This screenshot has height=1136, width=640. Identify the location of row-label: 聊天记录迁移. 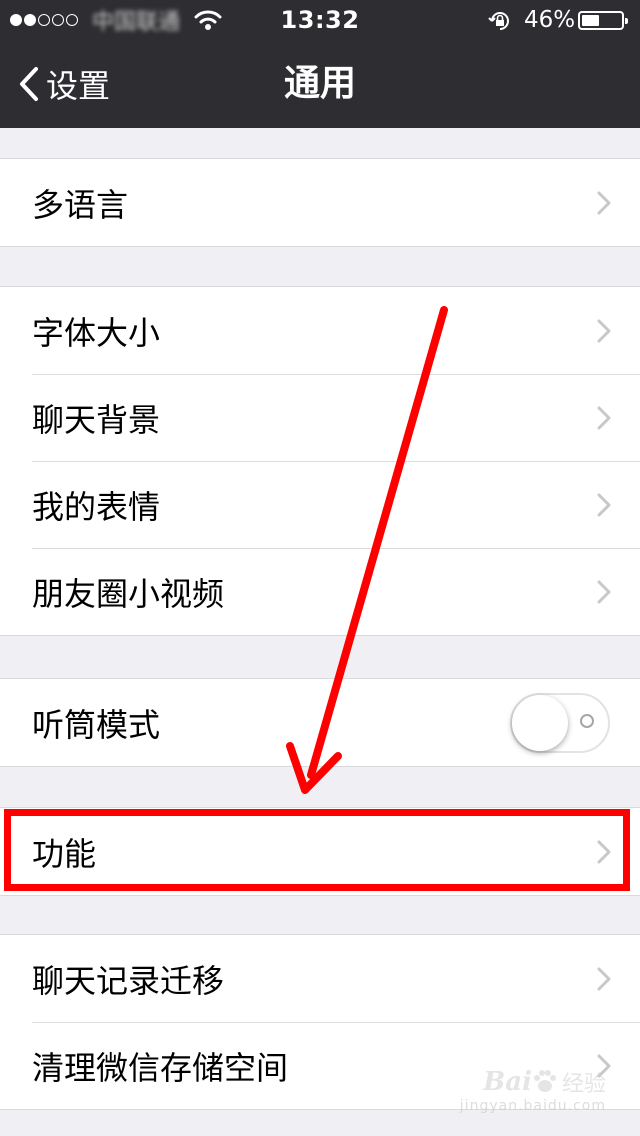
(128, 980).